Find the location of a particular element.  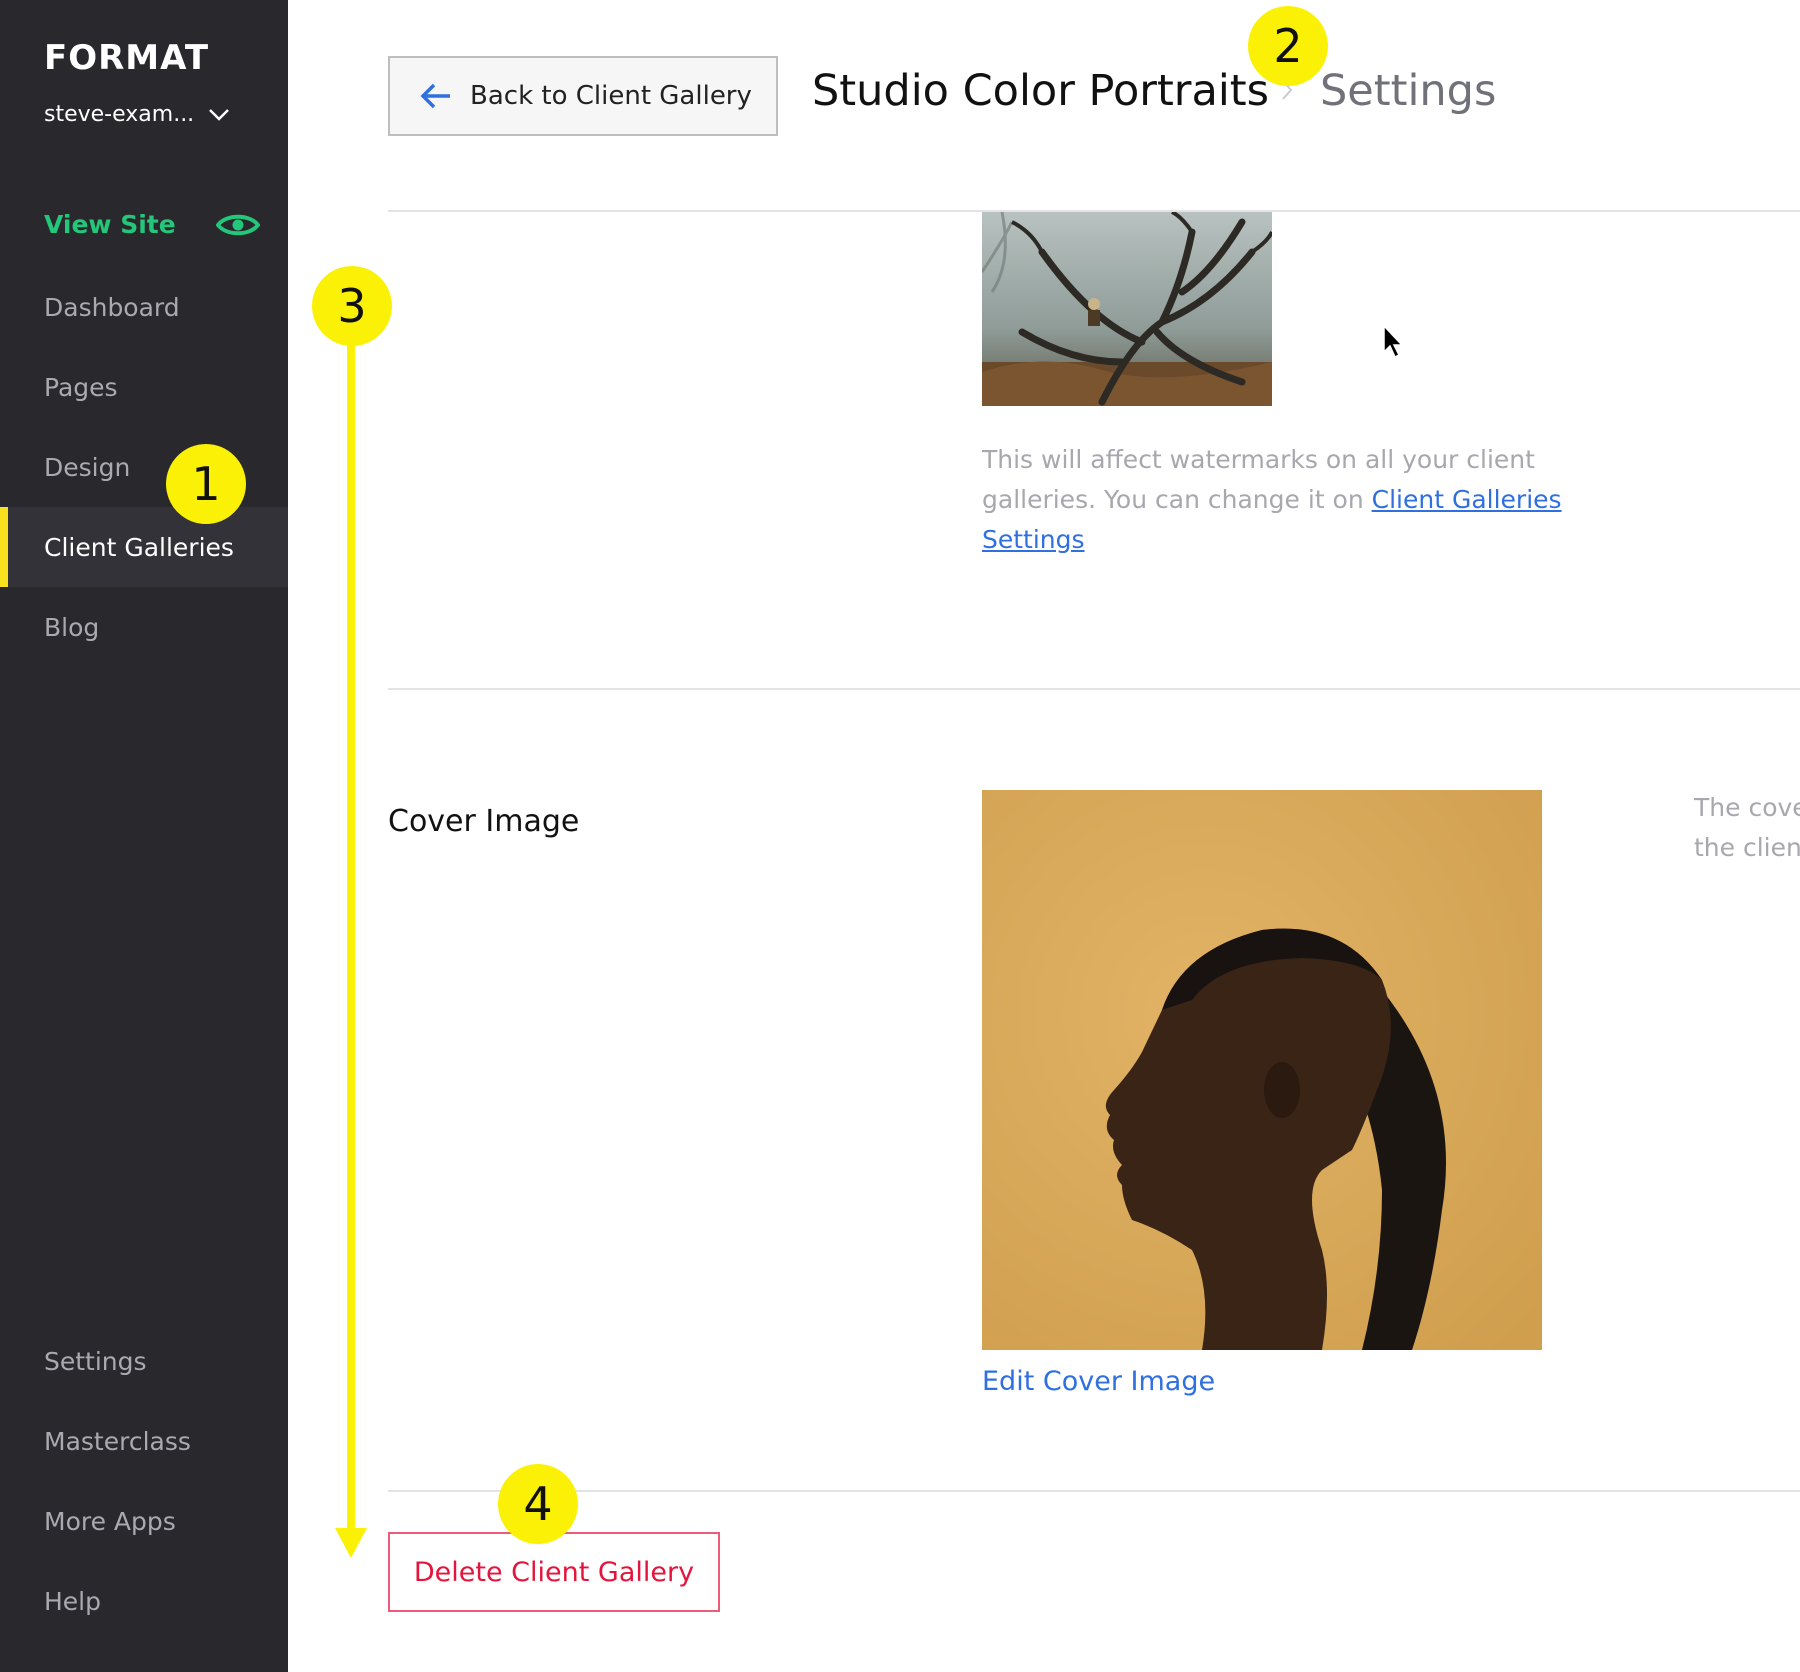

sidebar-item-masterclass: Masterclass is located at coordinates (144, 1441).